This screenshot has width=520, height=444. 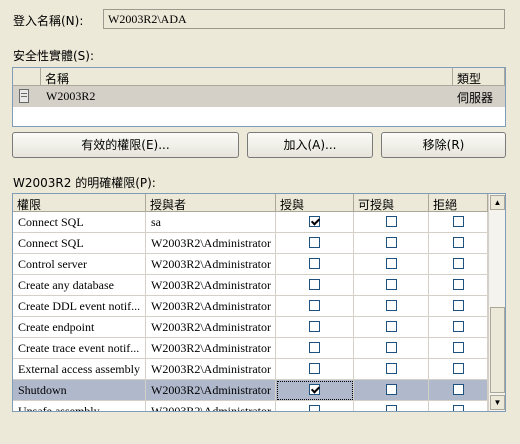 I want to click on table-row: Shutdown W2003R2\Administrator, so click(x=251, y=390).